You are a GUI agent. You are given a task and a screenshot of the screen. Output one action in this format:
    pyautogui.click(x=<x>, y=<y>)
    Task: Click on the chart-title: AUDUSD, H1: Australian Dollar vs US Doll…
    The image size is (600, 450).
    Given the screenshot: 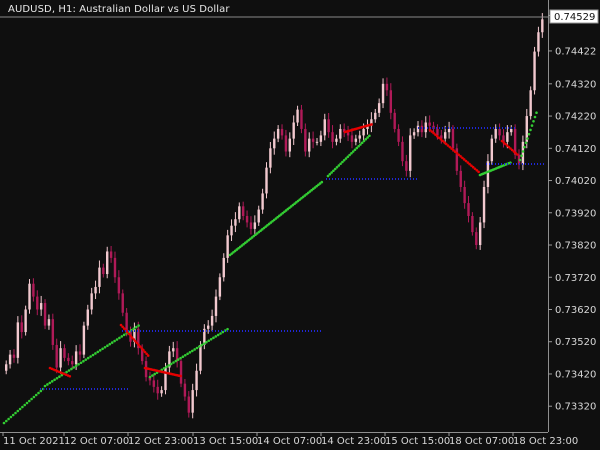 What is the action you would take?
    pyautogui.click(x=119, y=9)
    